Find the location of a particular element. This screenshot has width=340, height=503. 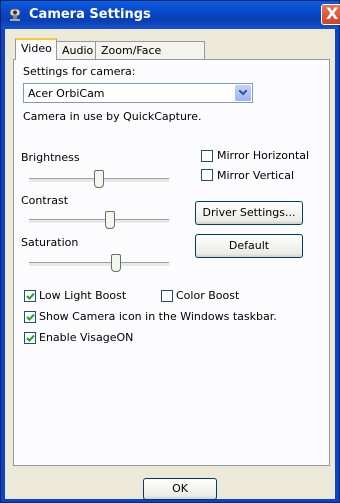

contrast-slider-track is located at coordinates (99, 221).